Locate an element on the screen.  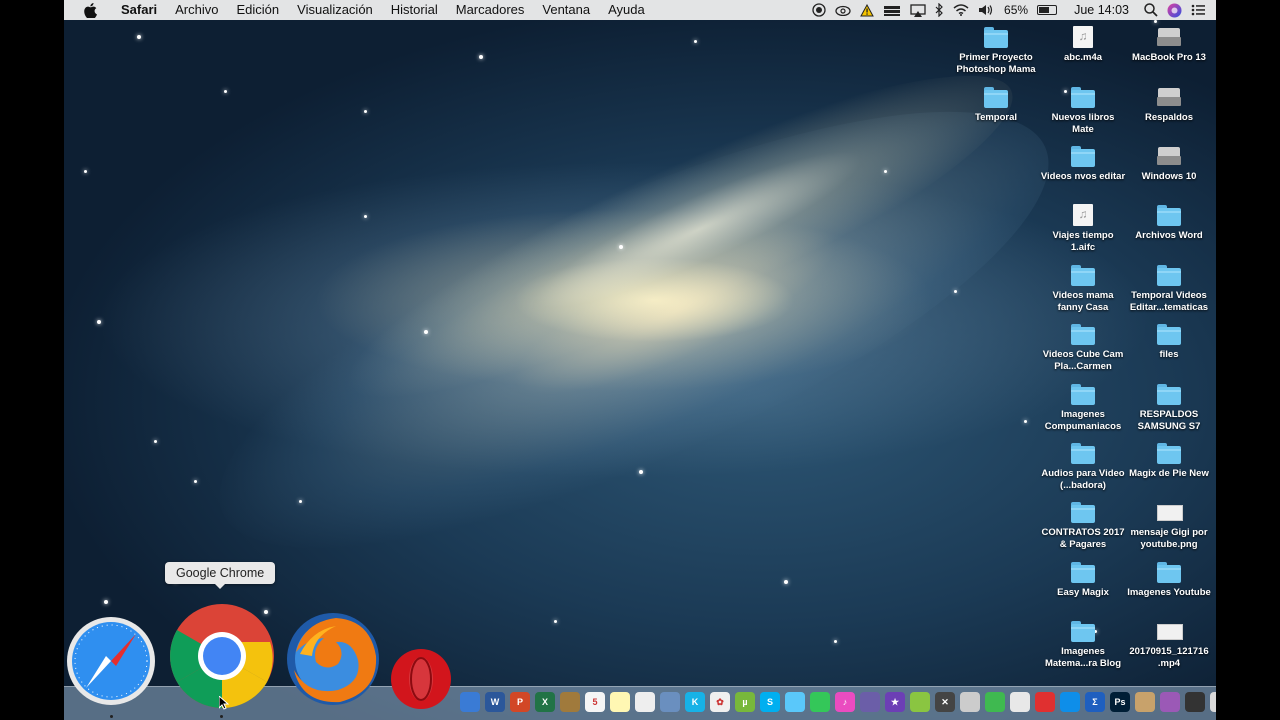
bluetooth-icon is located at coordinates (939, 10).